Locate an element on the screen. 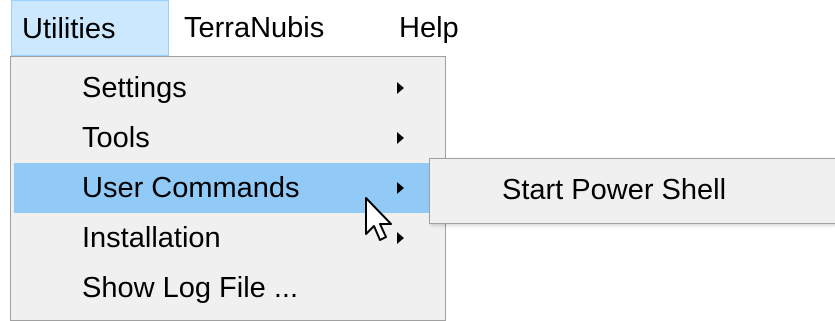 The height and width of the screenshot is (321, 835). menubar-item-terranubis: TerraNubis is located at coordinates (274, 28).